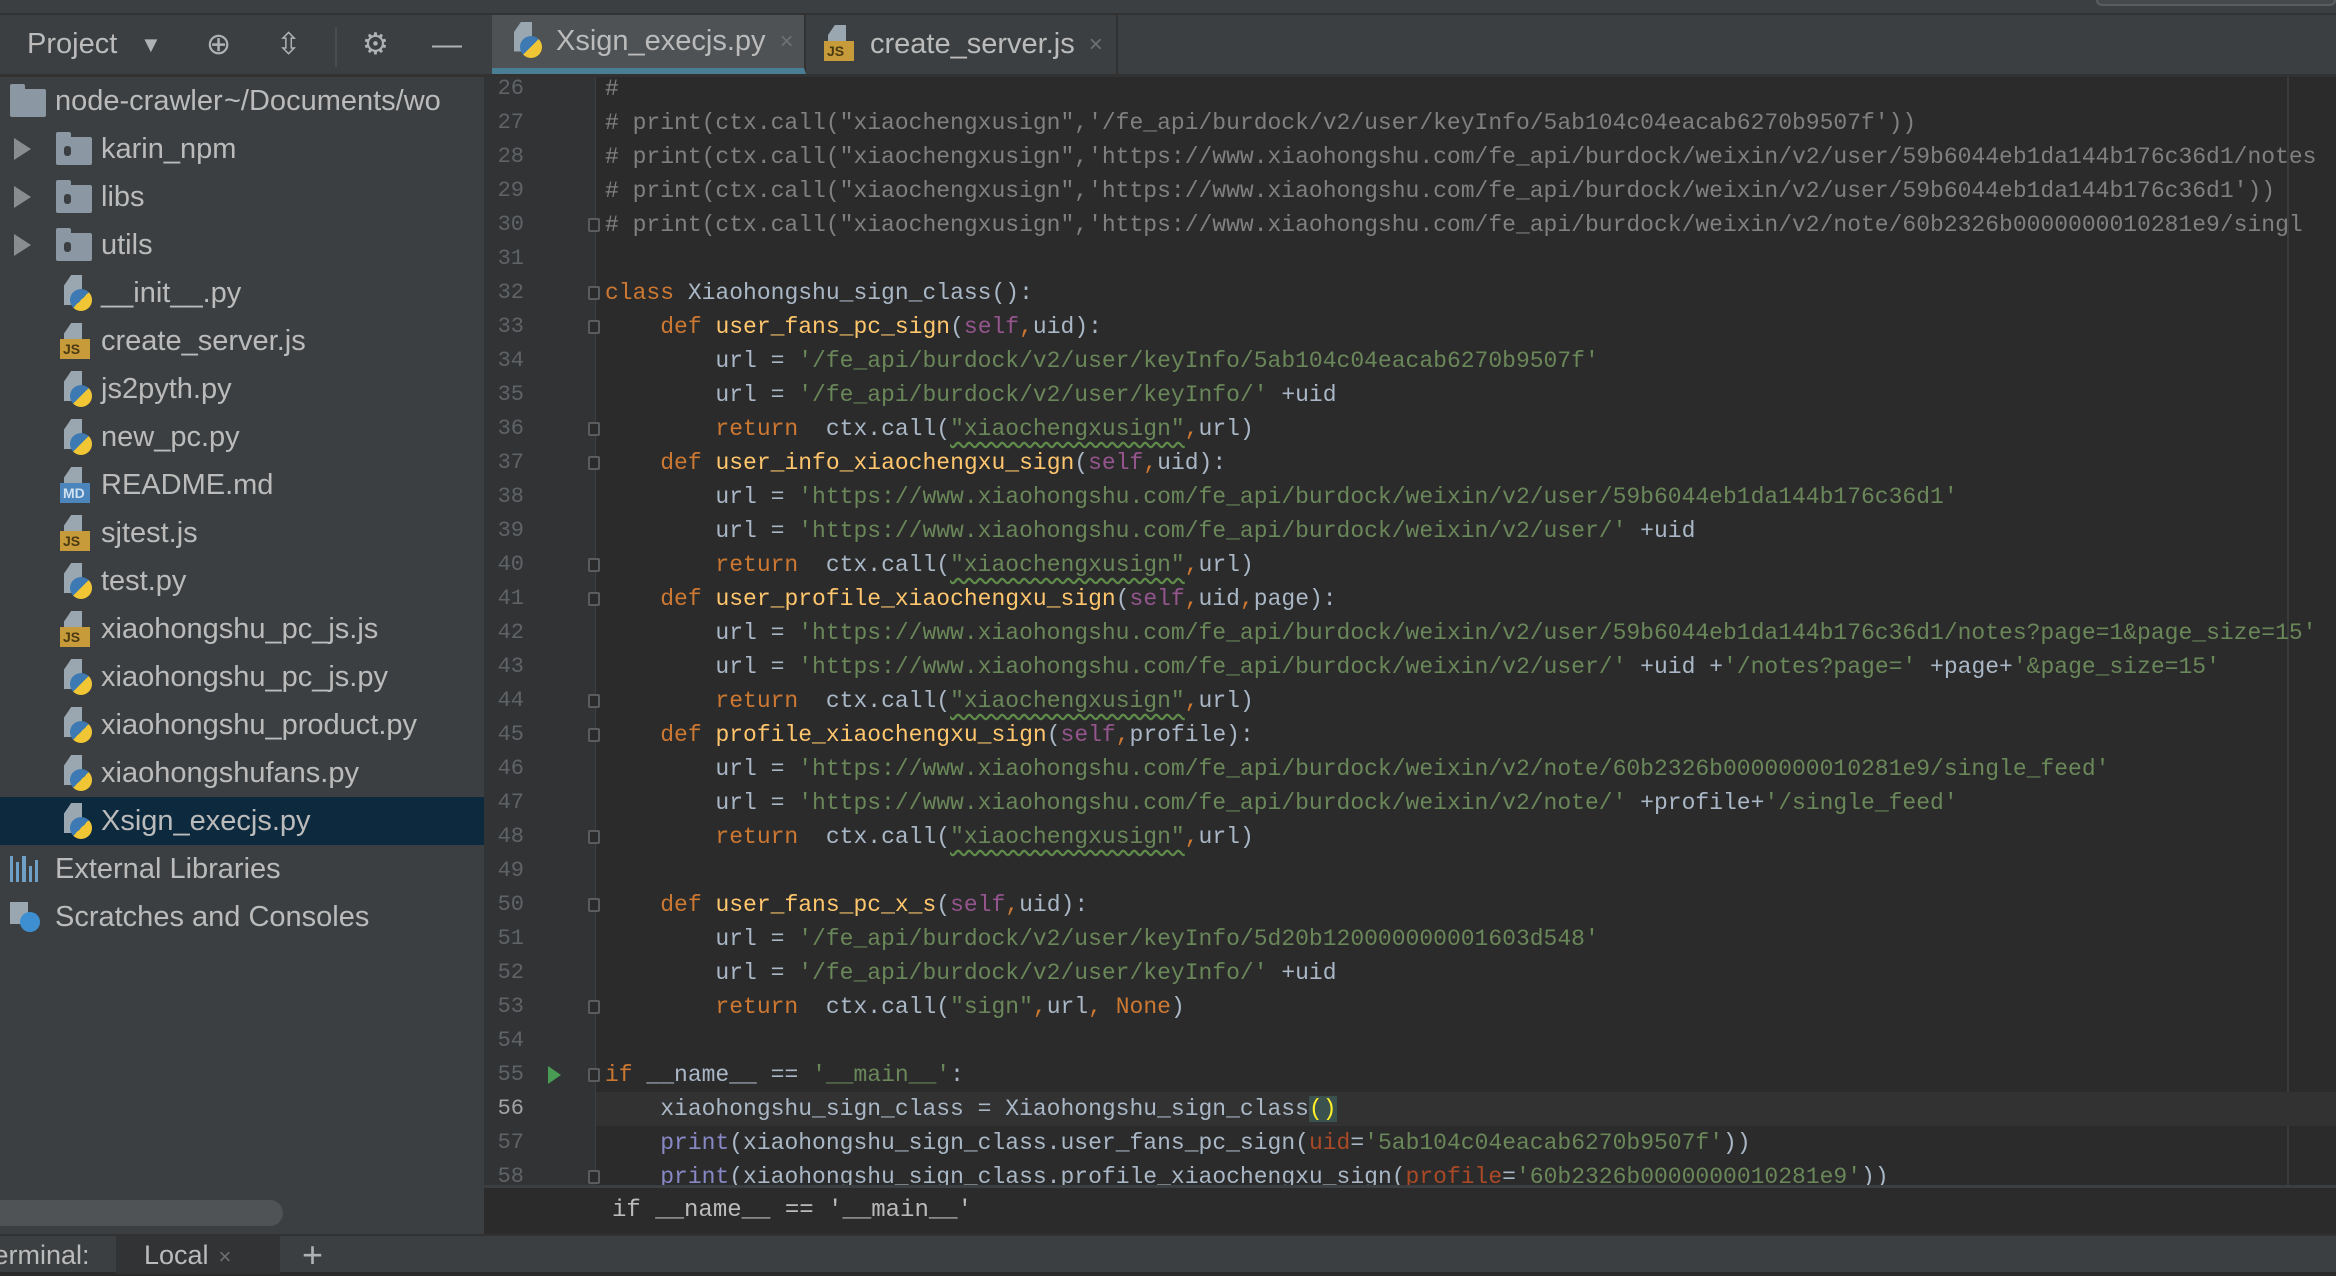 The image size is (2336, 1276). I want to click on code-token: profile_xiaochengxu_sign, so click(881, 735).